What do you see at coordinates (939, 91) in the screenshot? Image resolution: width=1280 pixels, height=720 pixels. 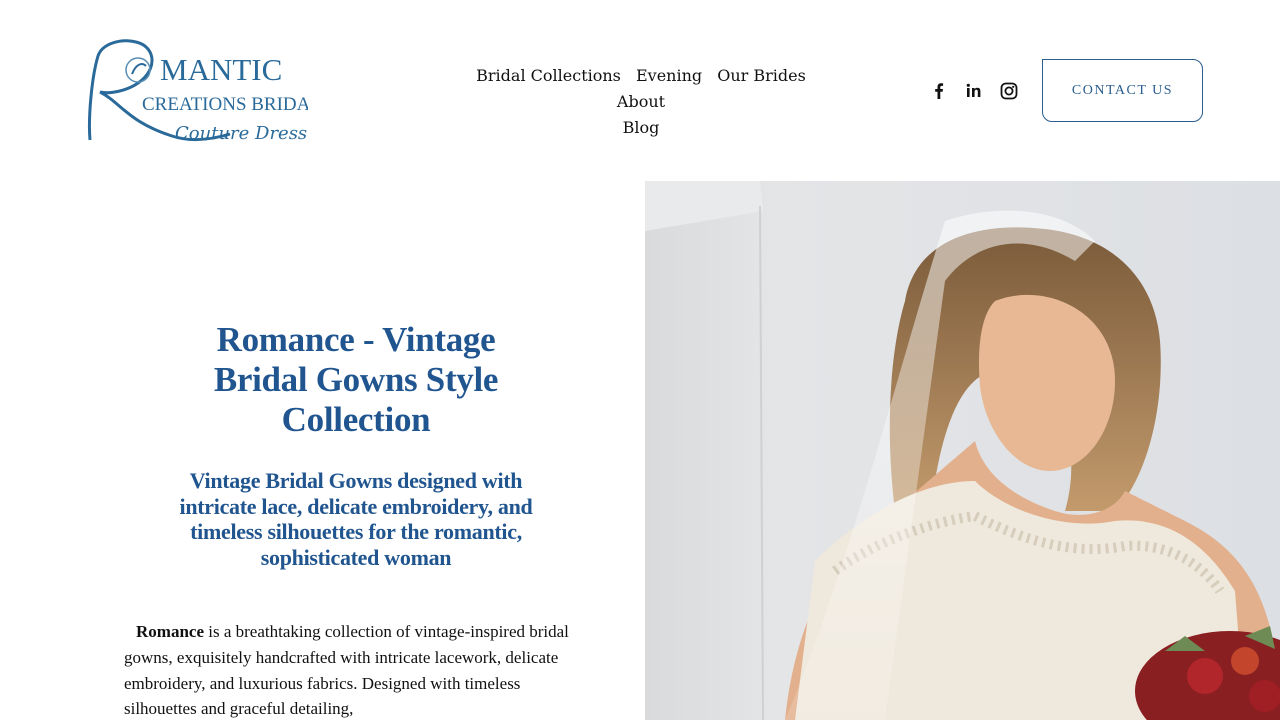 I see `facebook-icon` at bounding box center [939, 91].